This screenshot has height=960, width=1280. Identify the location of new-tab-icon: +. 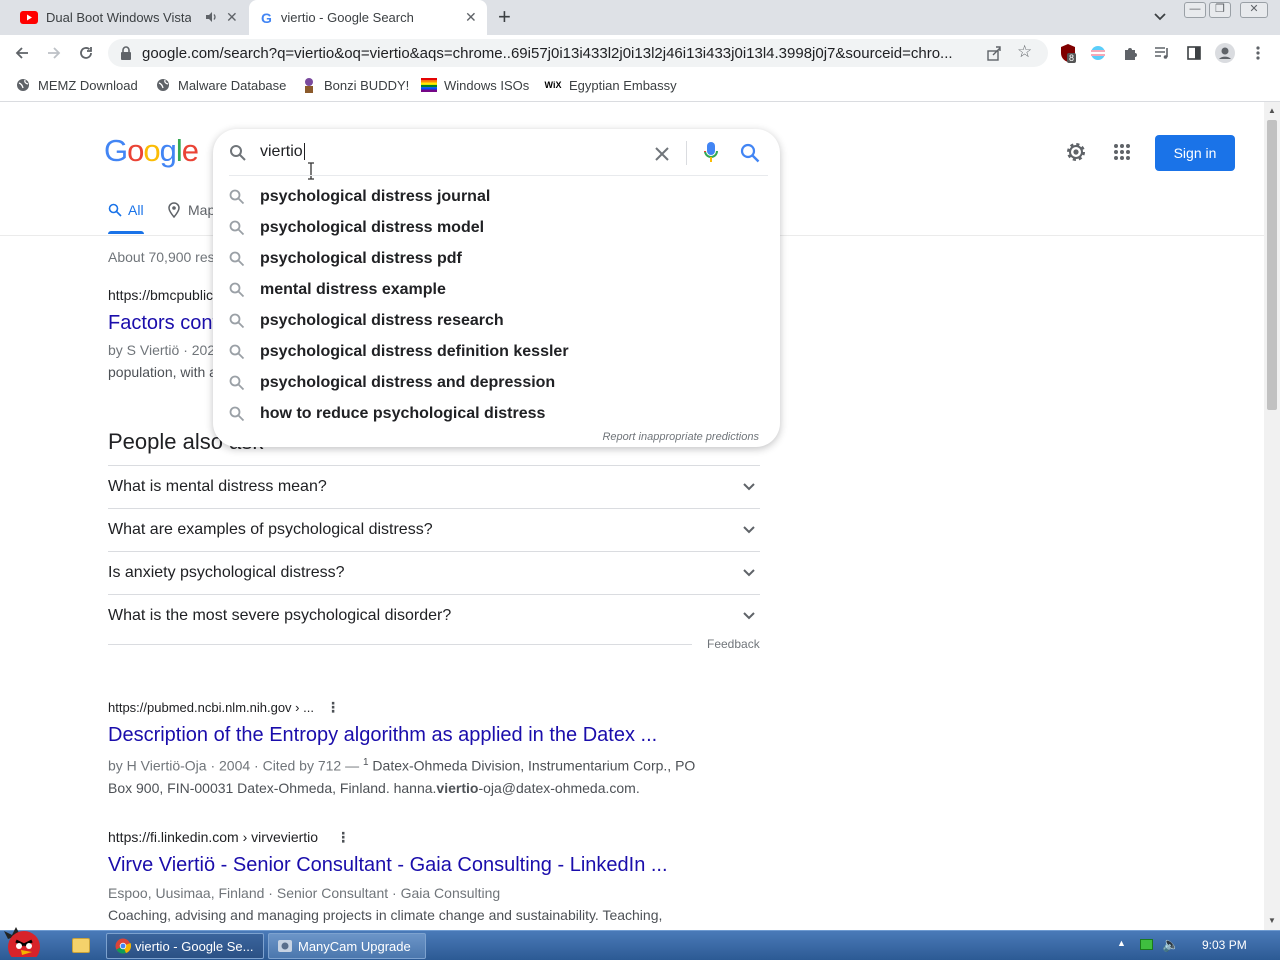
(504, 17).